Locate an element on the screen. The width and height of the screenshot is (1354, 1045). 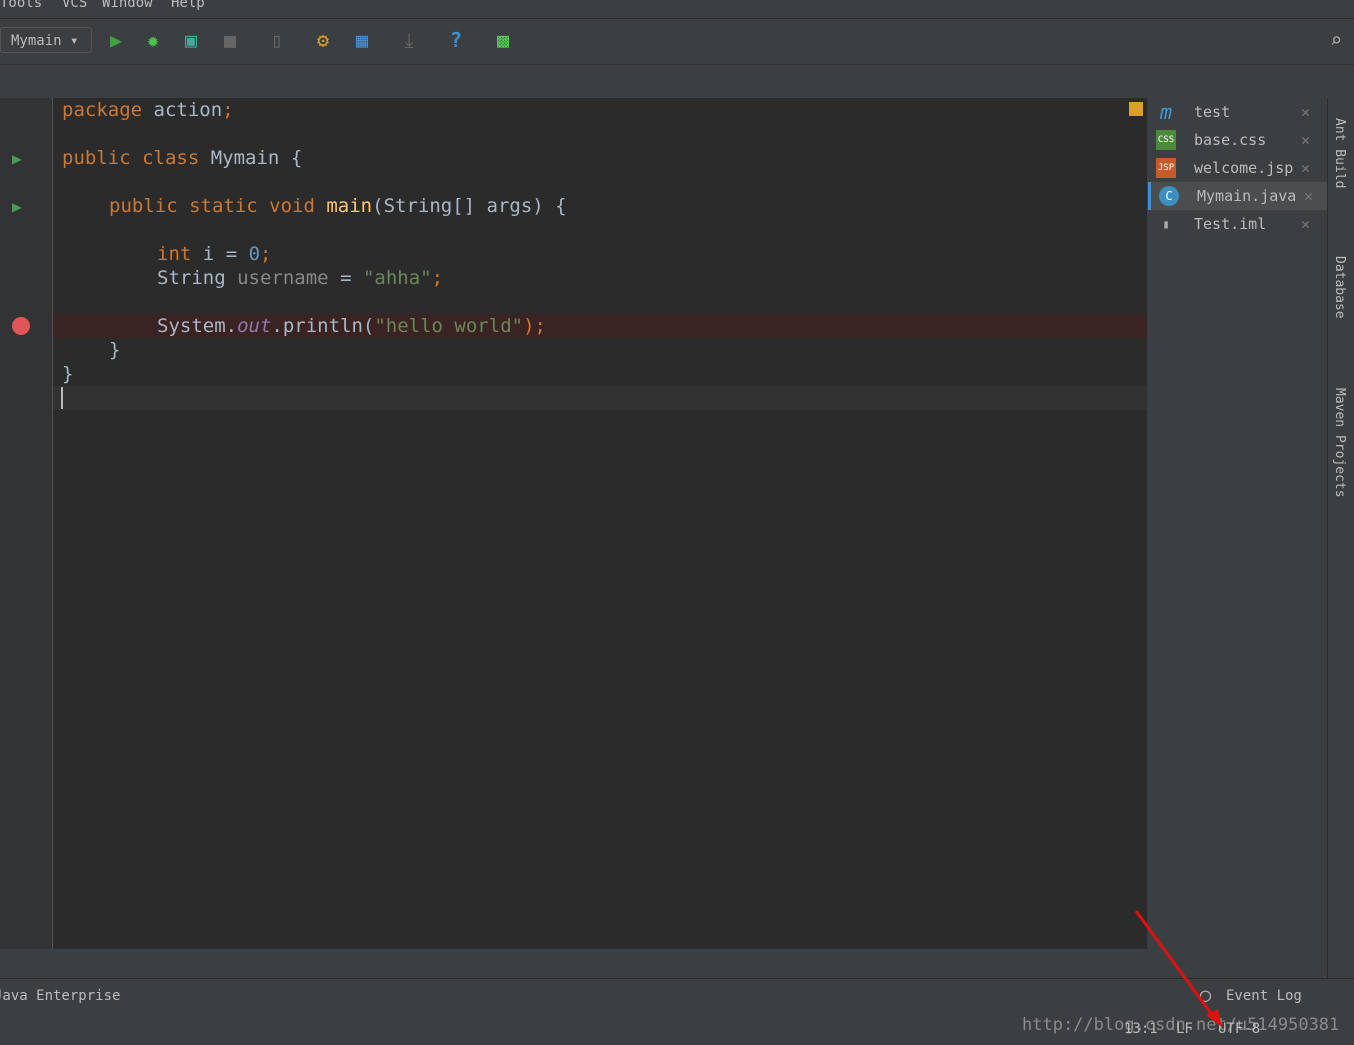
tab-welcome-jsp: JSP welcome.jsp ✕ is located at coordinates (1237, 168).